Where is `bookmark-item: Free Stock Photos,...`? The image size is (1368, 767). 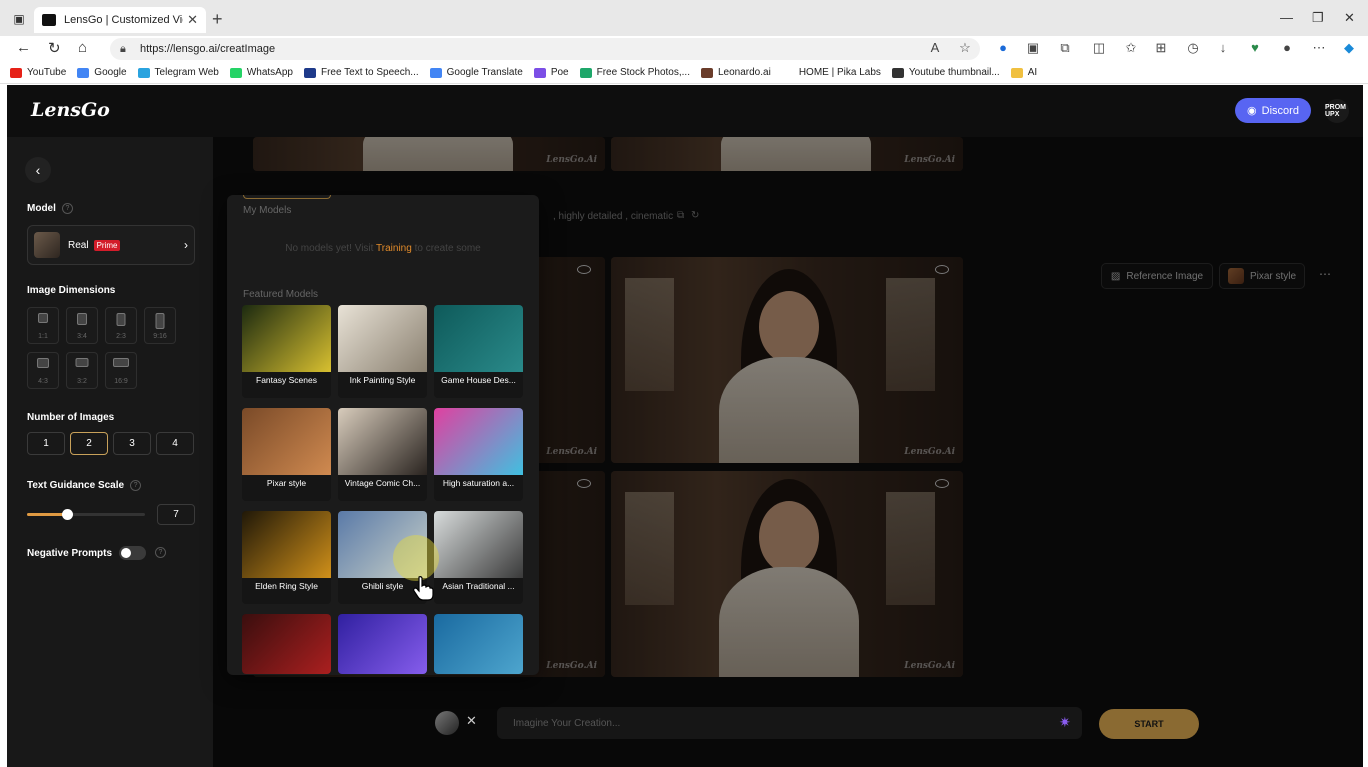
bookmark-item: Free Stock Photos,... is located at coordinates (634, 72).